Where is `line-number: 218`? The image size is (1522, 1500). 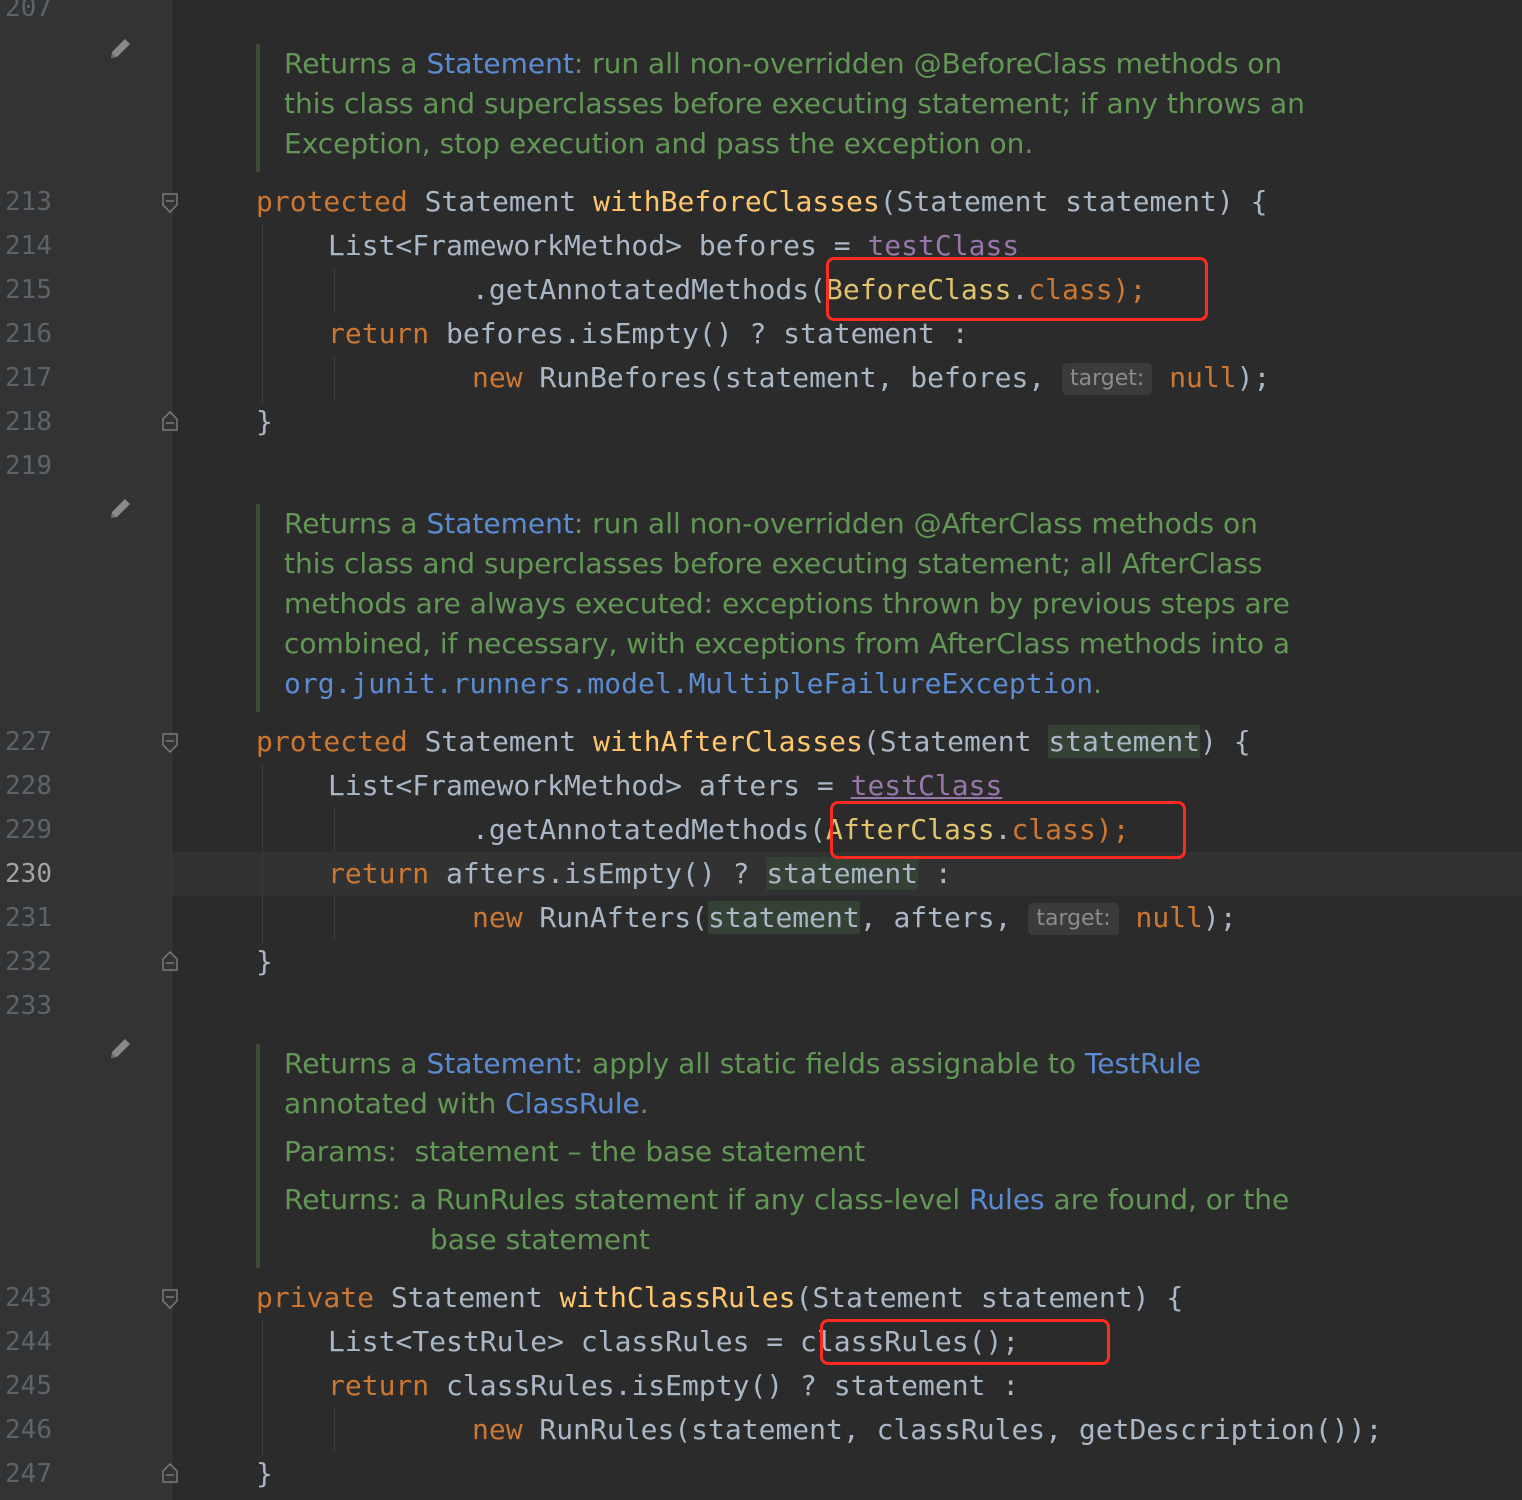 line-number: 218 is located at coordinates (30, 422).